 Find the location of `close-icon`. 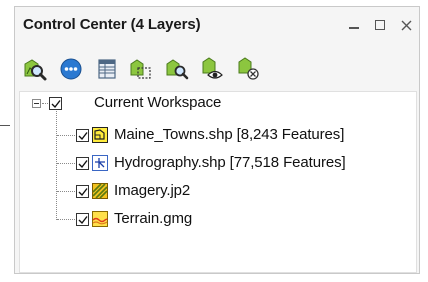

close-icon is located at coordinates (406, 25).